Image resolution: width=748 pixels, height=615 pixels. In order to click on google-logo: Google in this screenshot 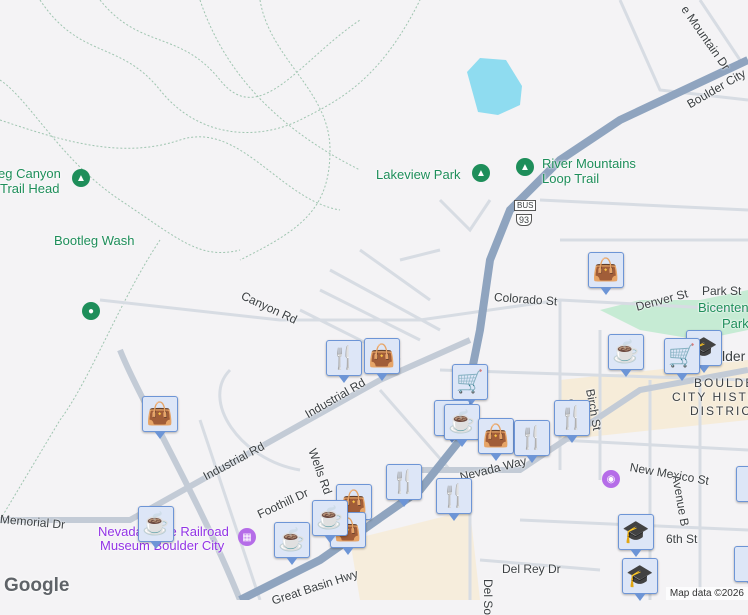, I will do `click(36, 586)`.